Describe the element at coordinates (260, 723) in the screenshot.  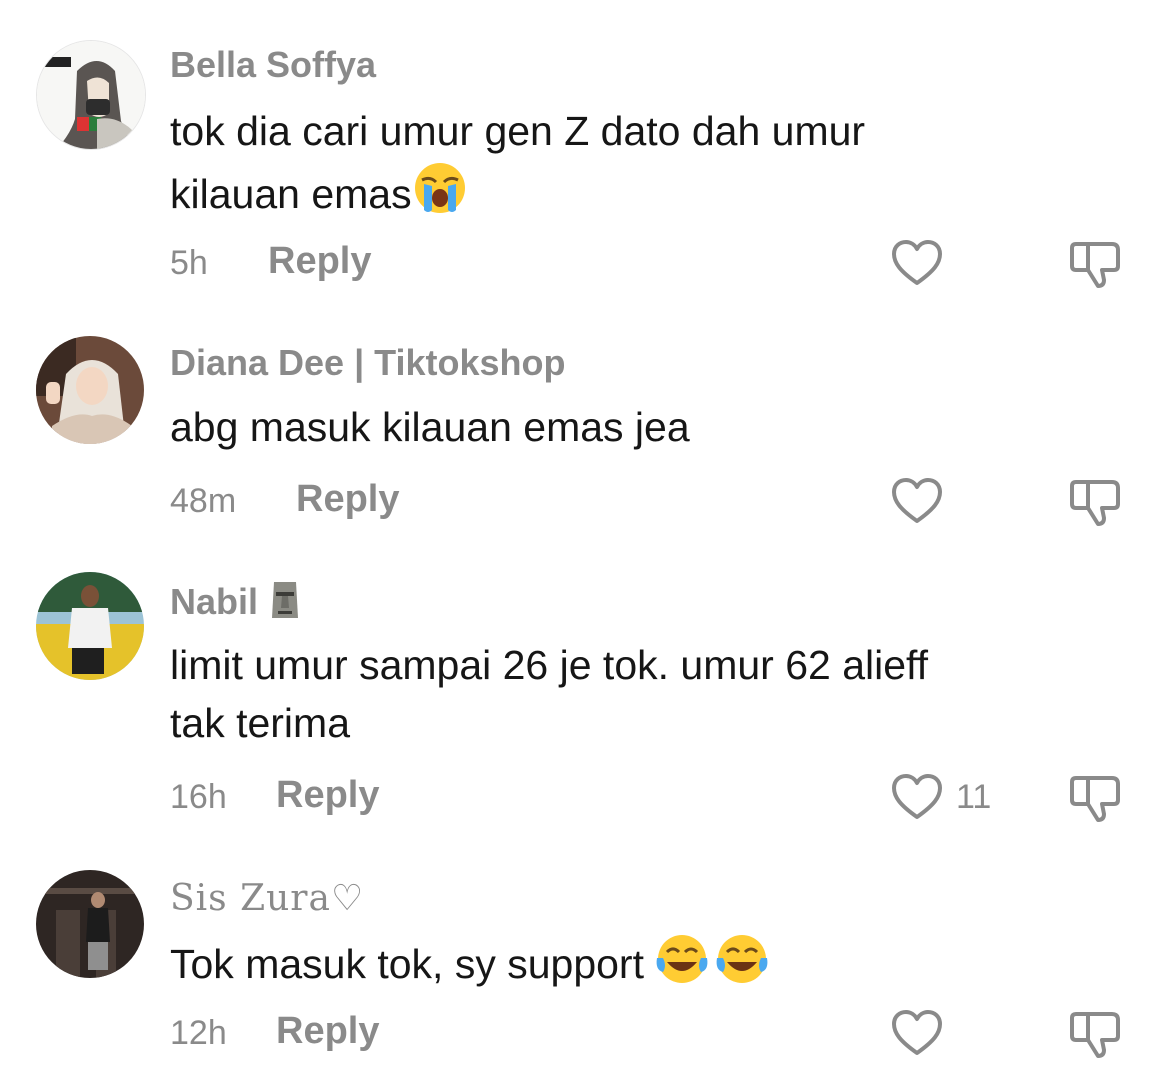
I see `comment-text-line: tak terima` at that location.